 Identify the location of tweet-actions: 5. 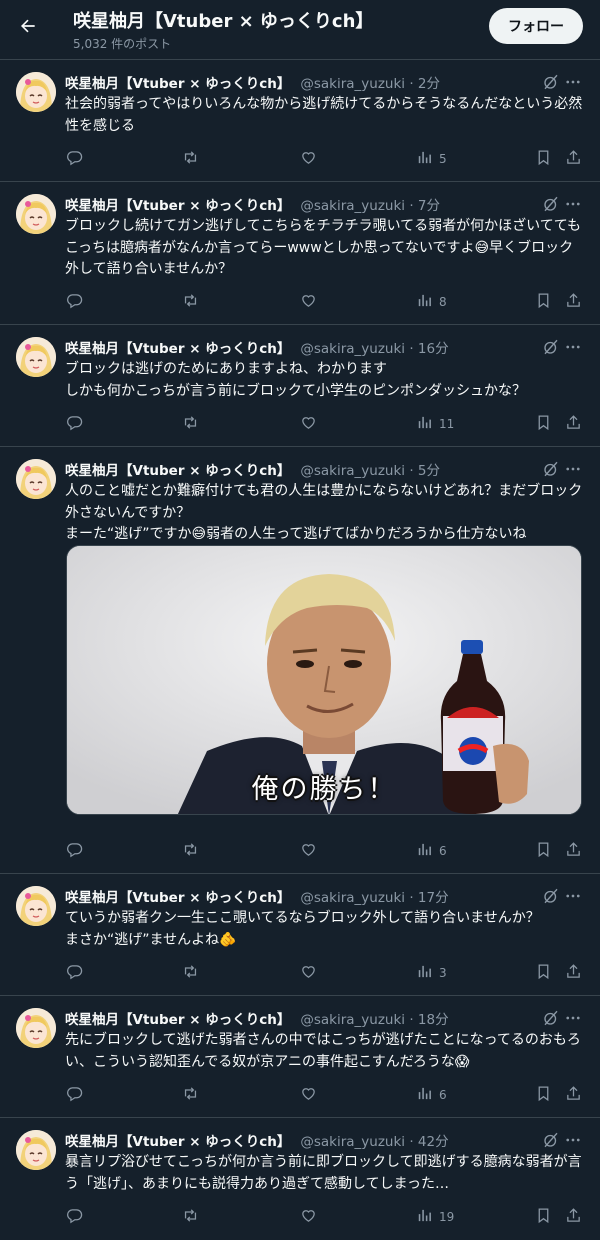
(300, 159).